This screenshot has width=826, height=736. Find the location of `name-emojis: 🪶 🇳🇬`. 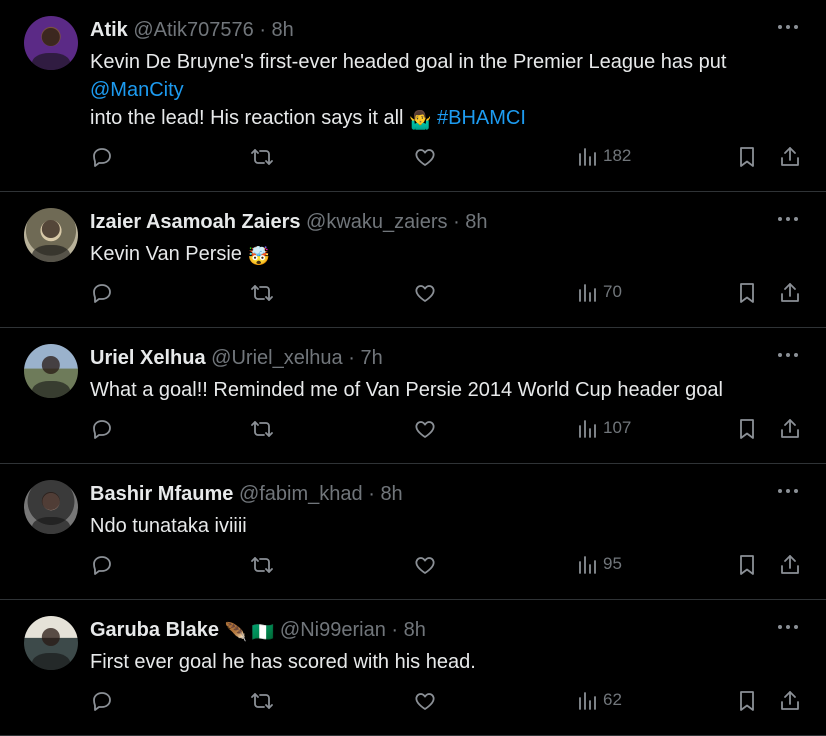

name-emojis: 🪶 🇳🇬 is located at coordinates (249, 632).